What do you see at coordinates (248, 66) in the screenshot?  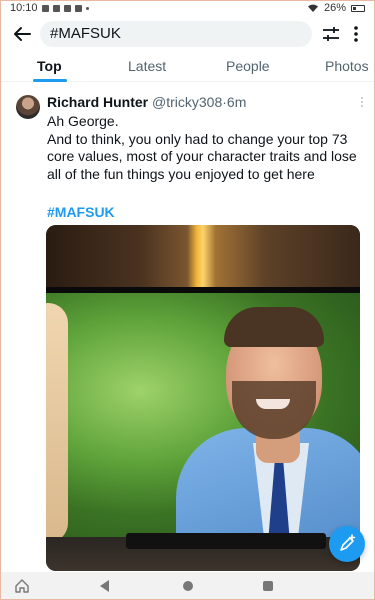 I see `tab-people: People` at bounding box center [248, 66].